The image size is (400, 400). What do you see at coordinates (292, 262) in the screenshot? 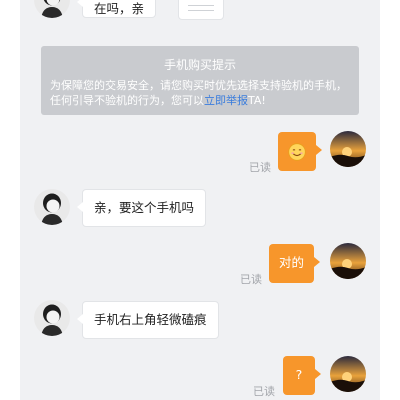
I see `message-text: 对的` at bounding box center [292, 262].